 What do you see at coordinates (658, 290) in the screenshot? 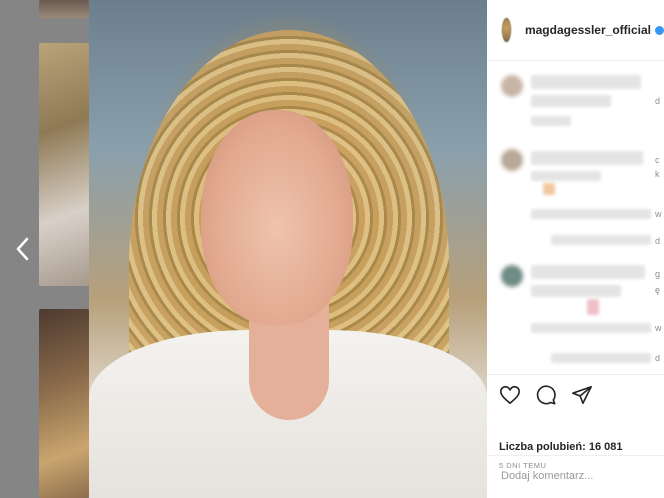
I see `comment-fragment: ę` at bounding box center [658, 290].